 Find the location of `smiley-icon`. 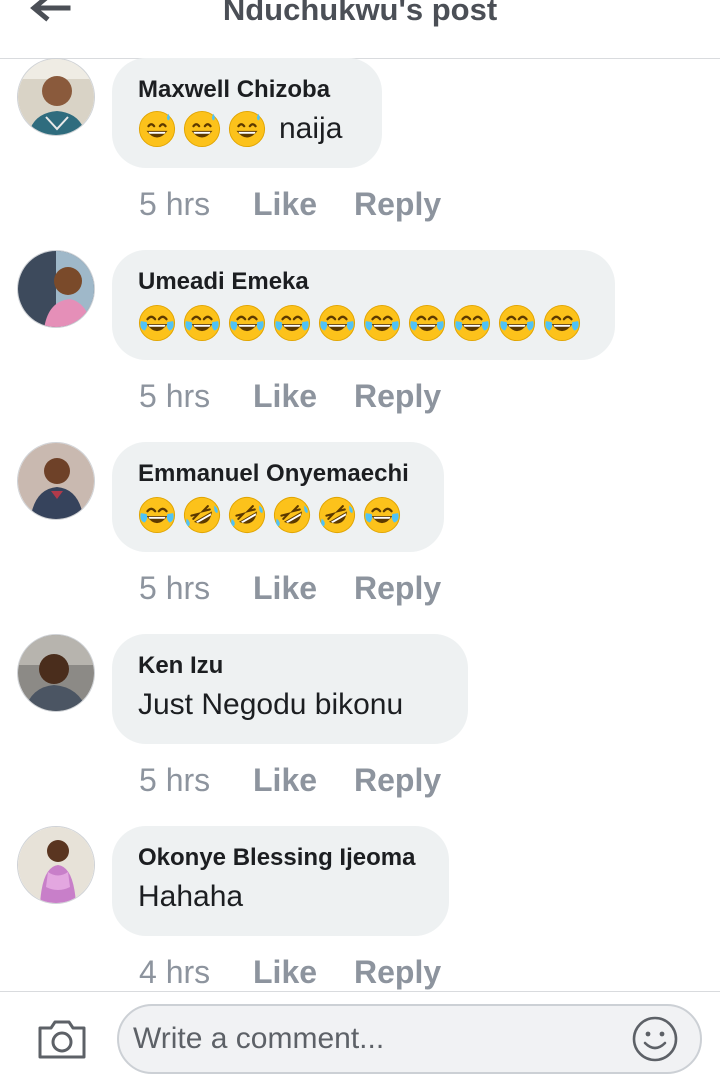

smiley-icon is located at coordinates (655, 1039).